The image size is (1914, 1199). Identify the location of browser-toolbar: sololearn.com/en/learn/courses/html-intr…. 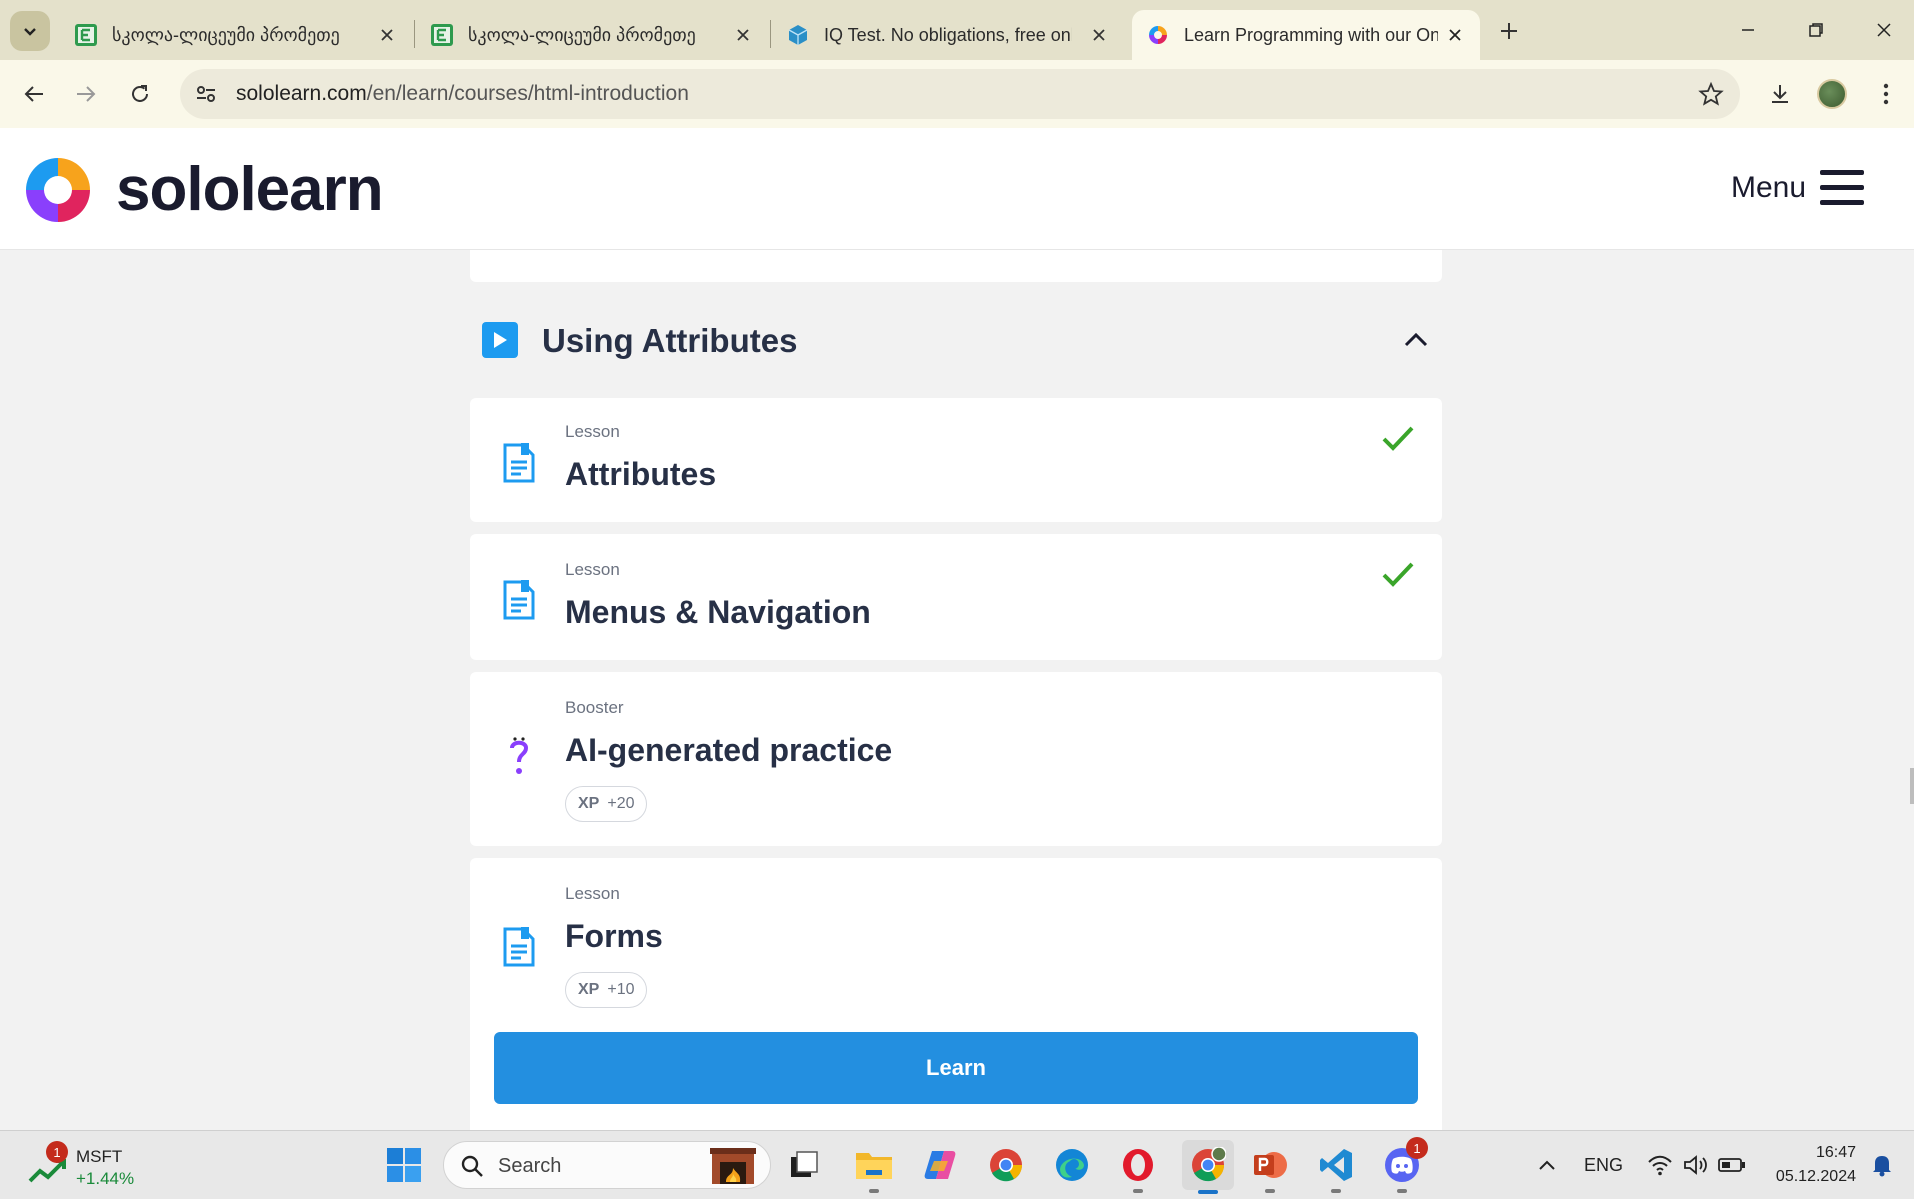
(957, 94).